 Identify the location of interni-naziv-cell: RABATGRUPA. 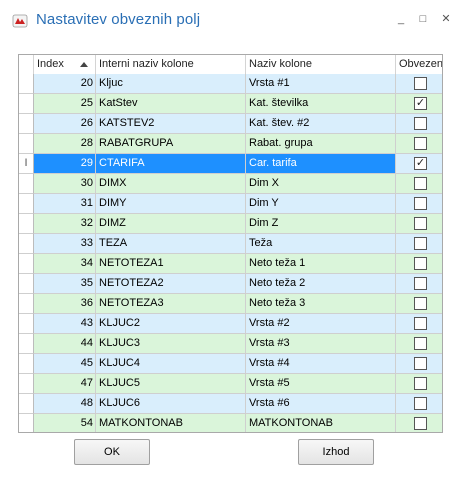
(171, 144).